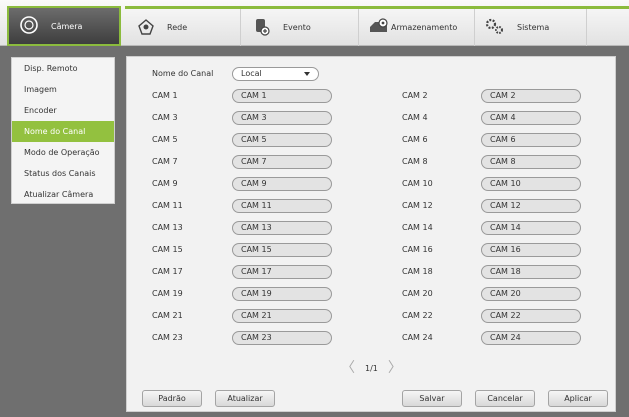  Describe the element at coordinates (63, 152) in the screenshot. I see `sidebar-item-operation-mode: Modo de Operação` at that location.